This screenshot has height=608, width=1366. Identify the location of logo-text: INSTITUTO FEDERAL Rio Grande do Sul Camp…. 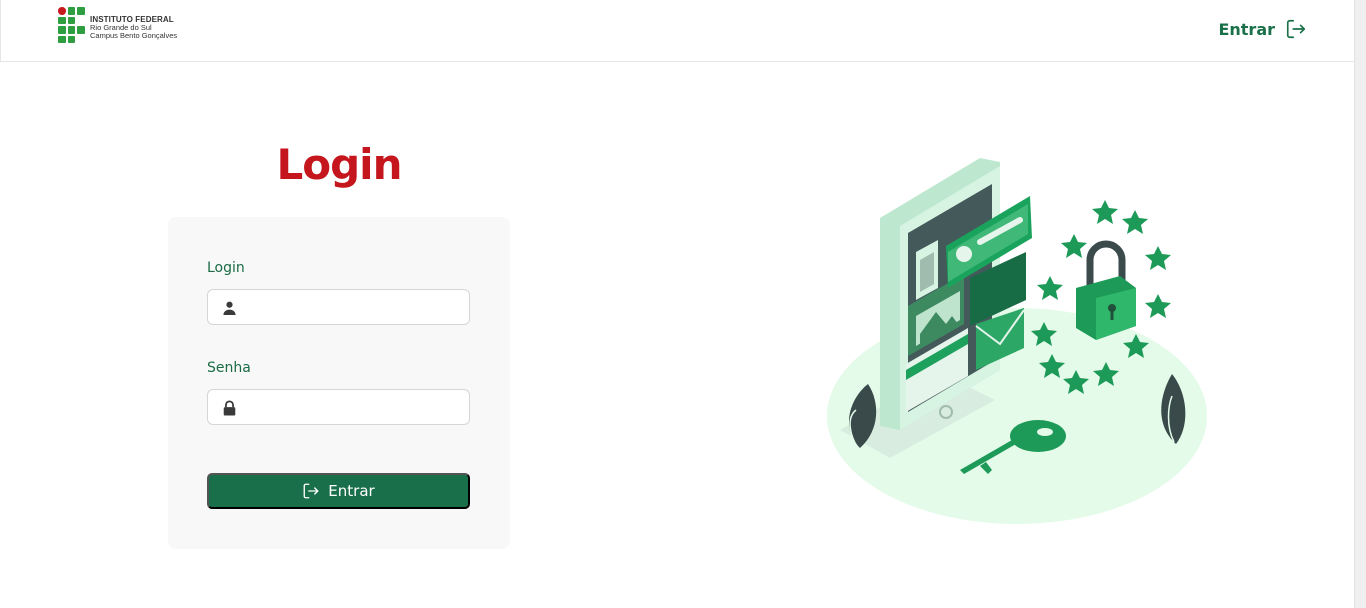
(133, 28).